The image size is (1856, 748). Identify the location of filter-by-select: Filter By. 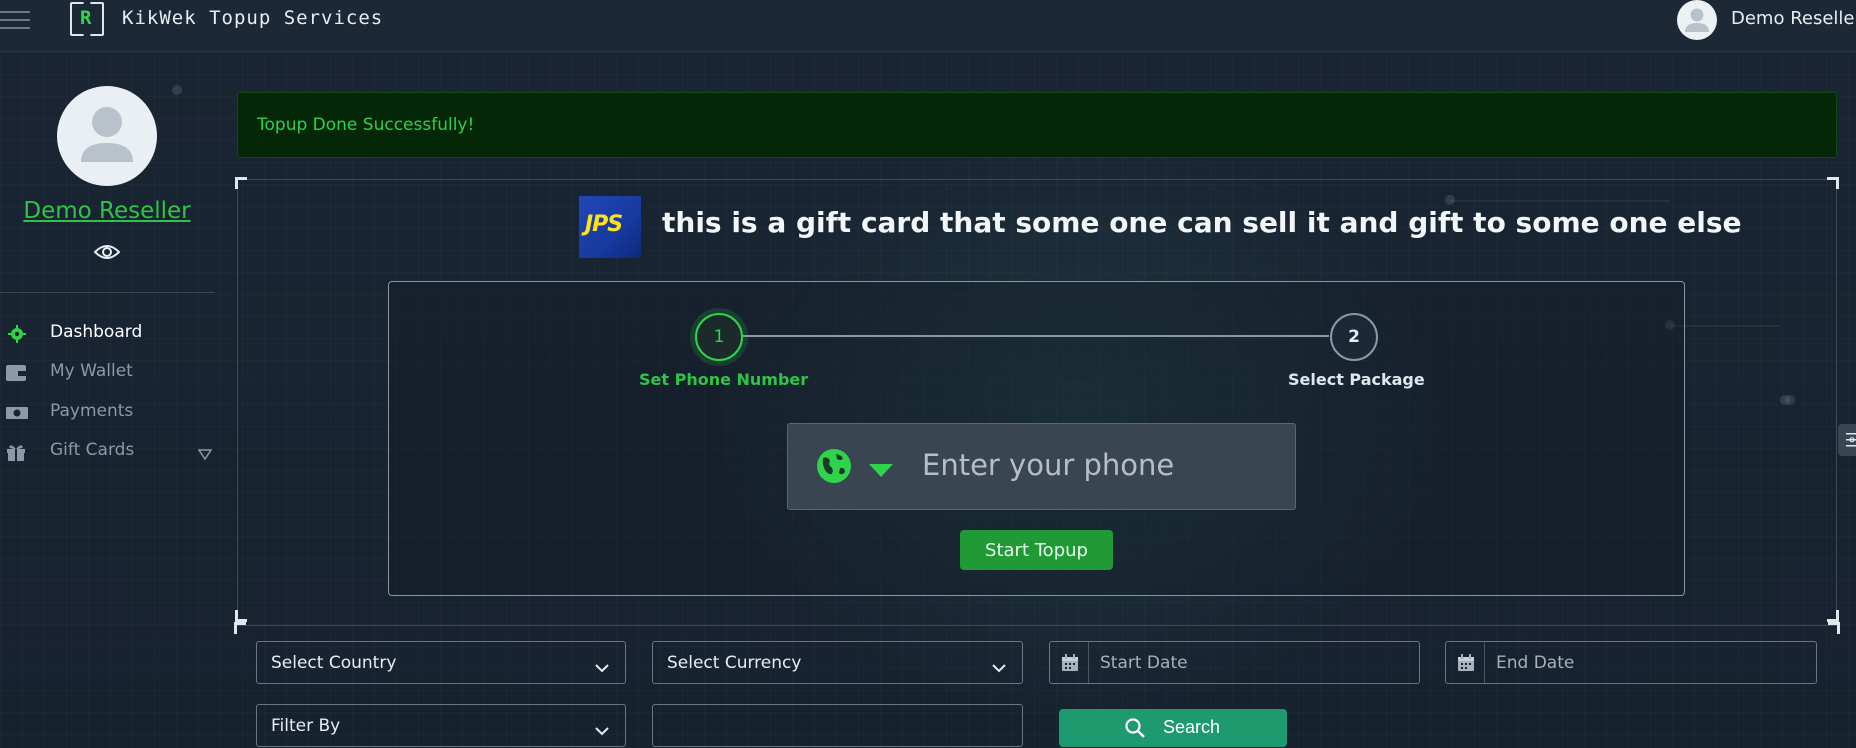
(441, 725).